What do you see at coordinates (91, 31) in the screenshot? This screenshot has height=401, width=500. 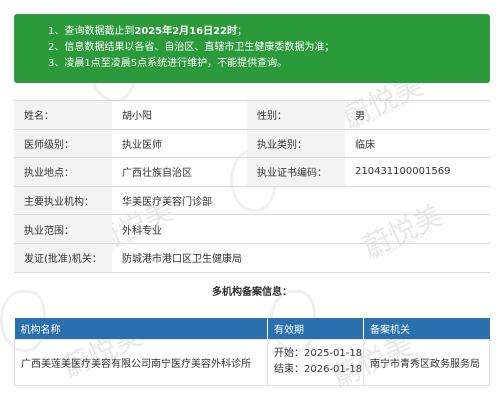 I see `notice-line-1-prefix: 1、查询数据截止到` at bounding box center [91, 31].